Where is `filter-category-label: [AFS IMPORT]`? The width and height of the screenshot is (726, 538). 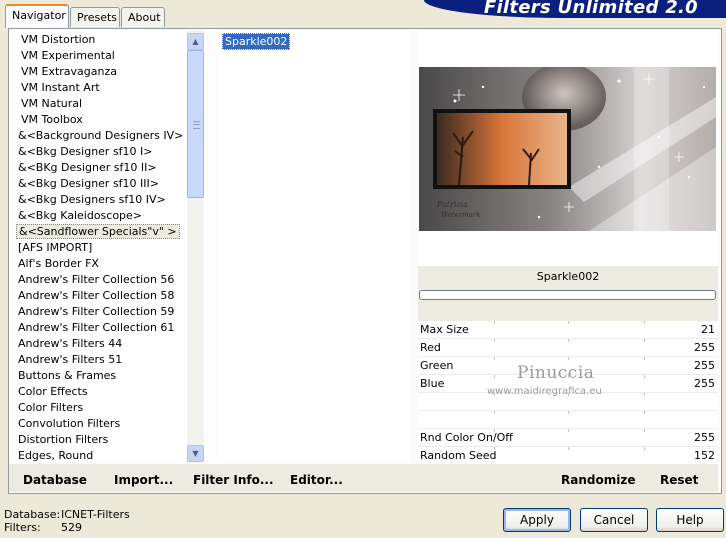
filter-category-label: [AFS IMPORT] is located at coordinates (55, 247).